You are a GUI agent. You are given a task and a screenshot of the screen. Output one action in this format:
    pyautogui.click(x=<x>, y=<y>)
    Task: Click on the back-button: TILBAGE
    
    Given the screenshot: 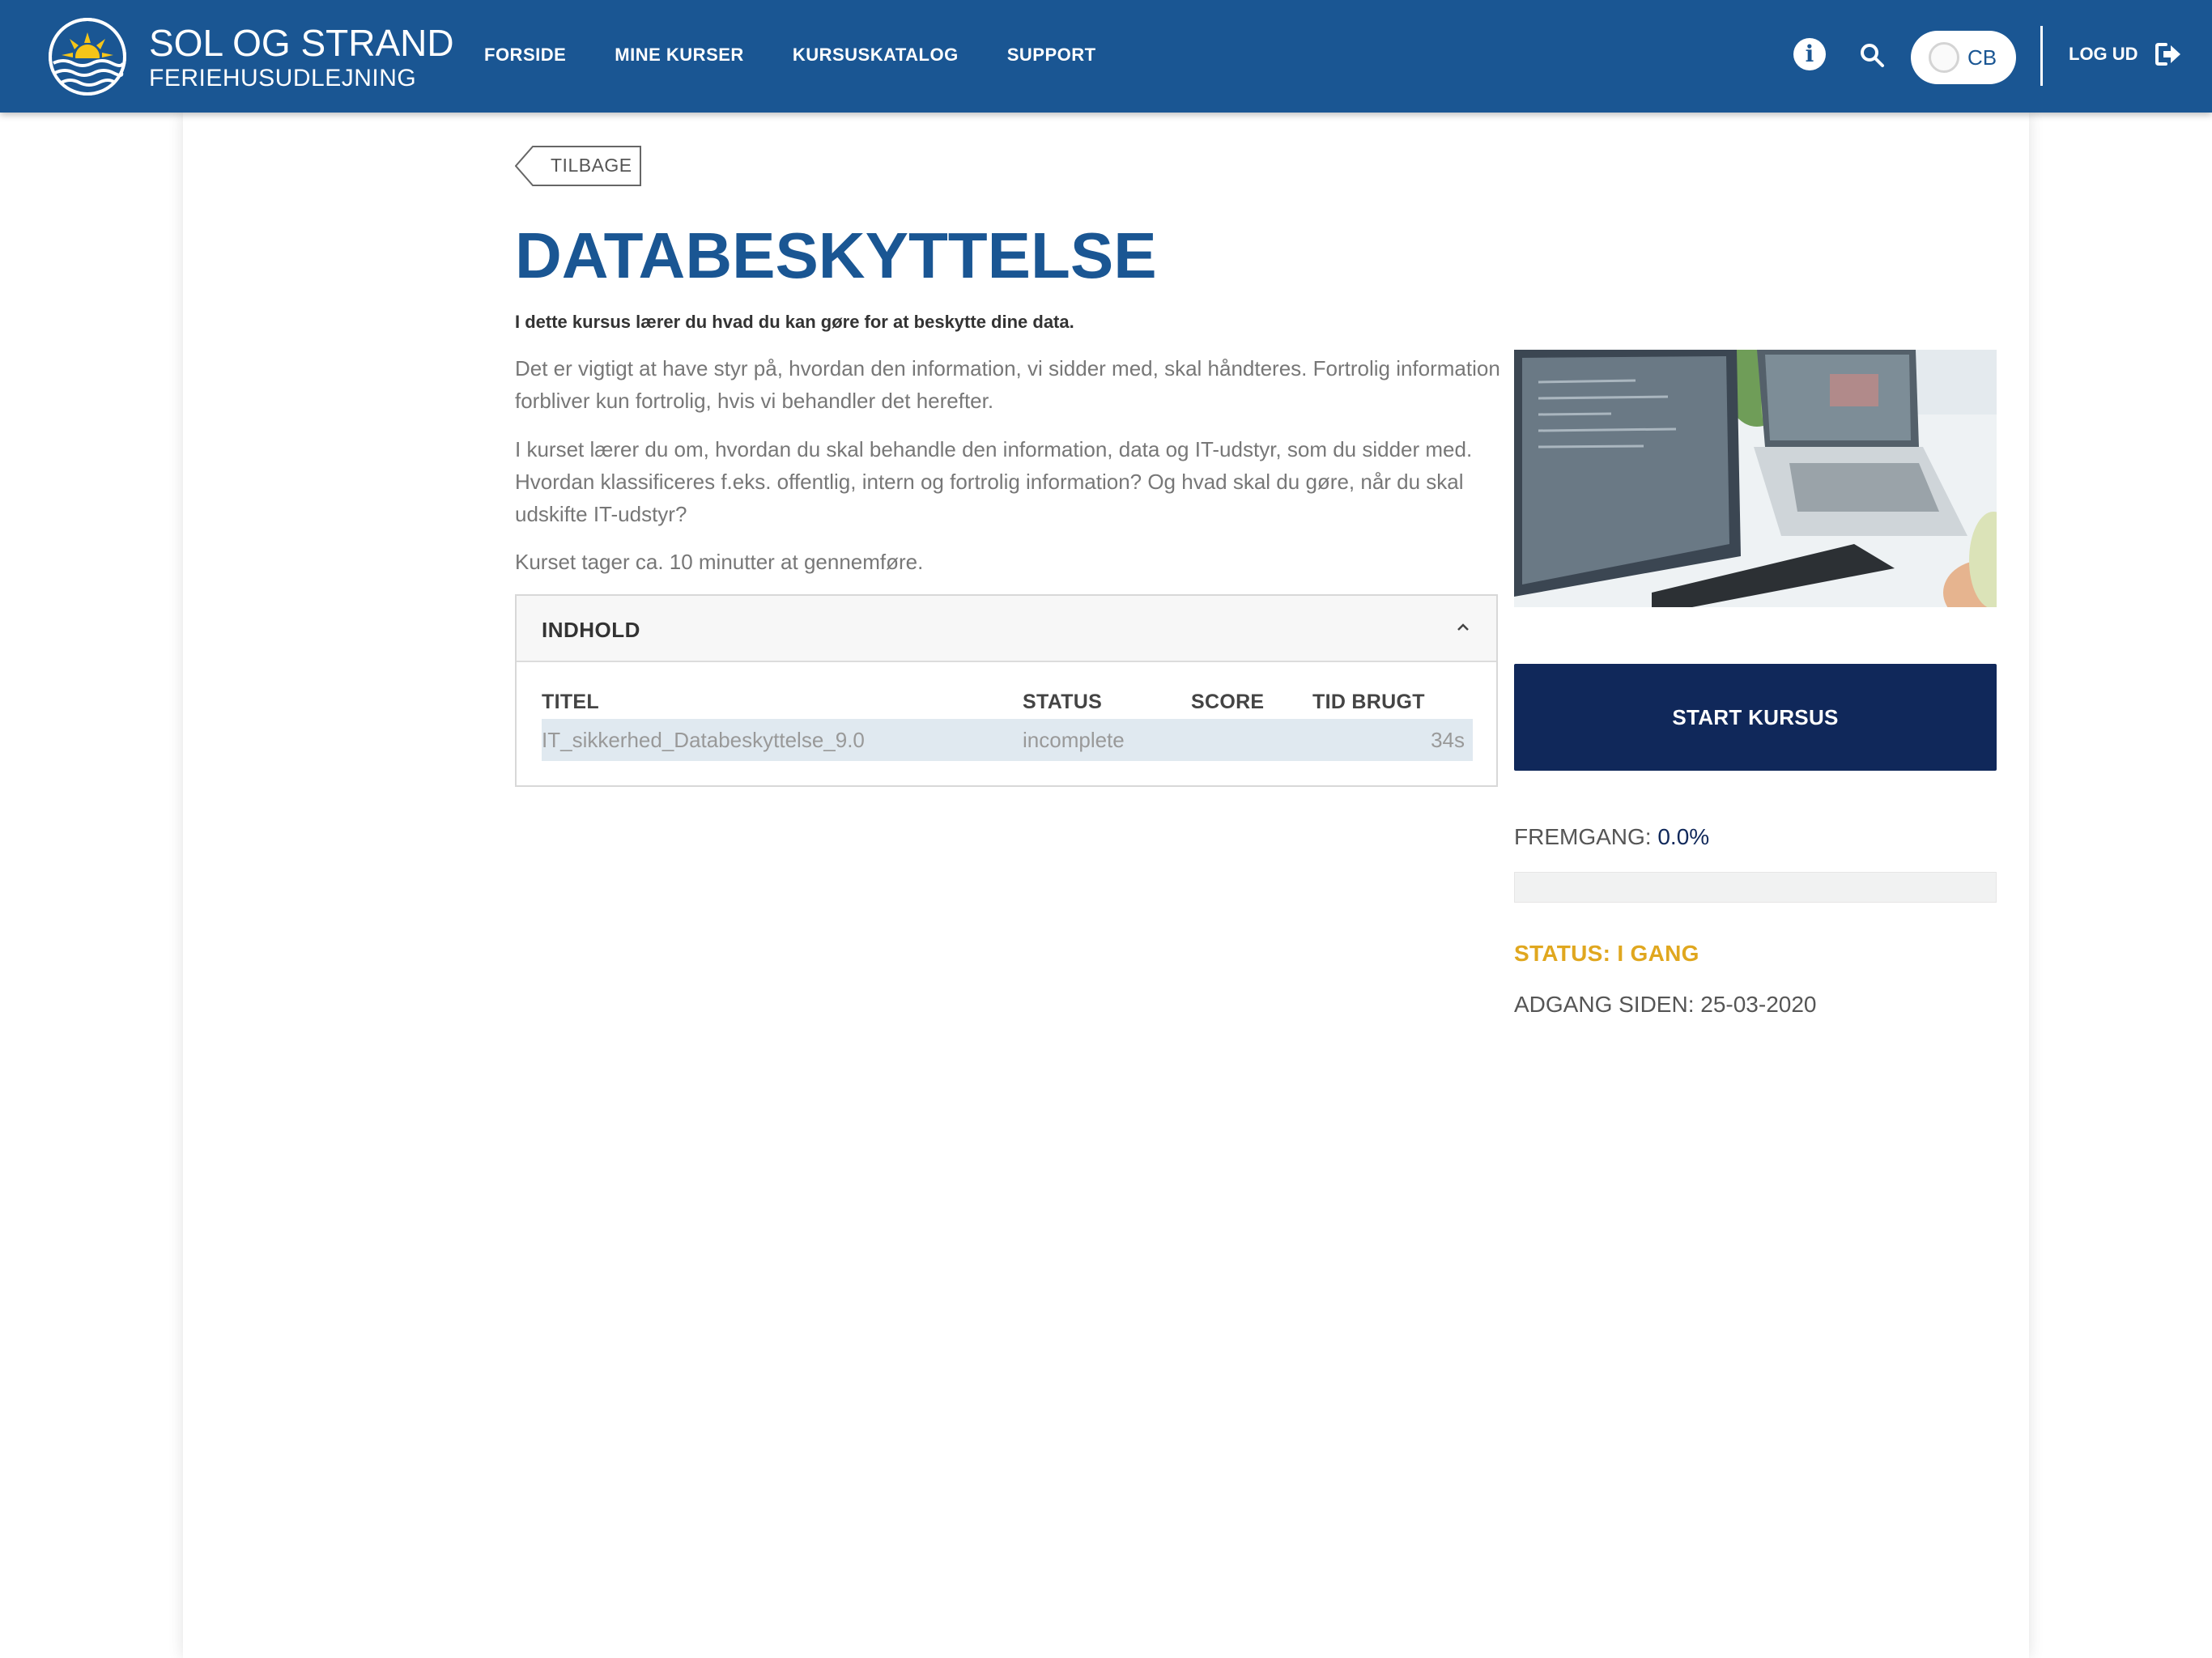 What is the action you would take?
    pyautogui.click(x=578, y=166)
    